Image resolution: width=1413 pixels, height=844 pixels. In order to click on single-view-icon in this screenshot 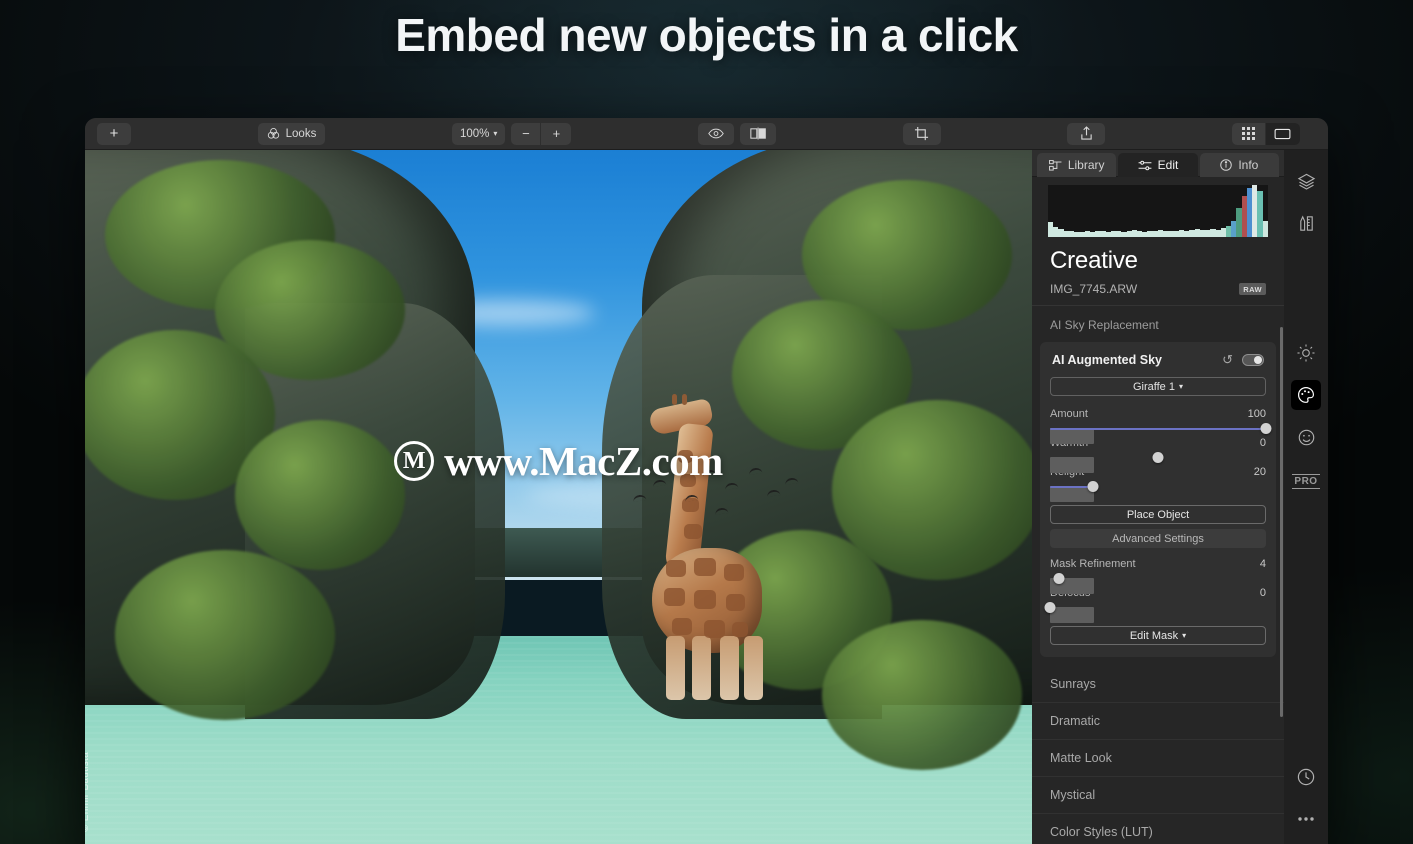, I will do `click(1282, 134)`.